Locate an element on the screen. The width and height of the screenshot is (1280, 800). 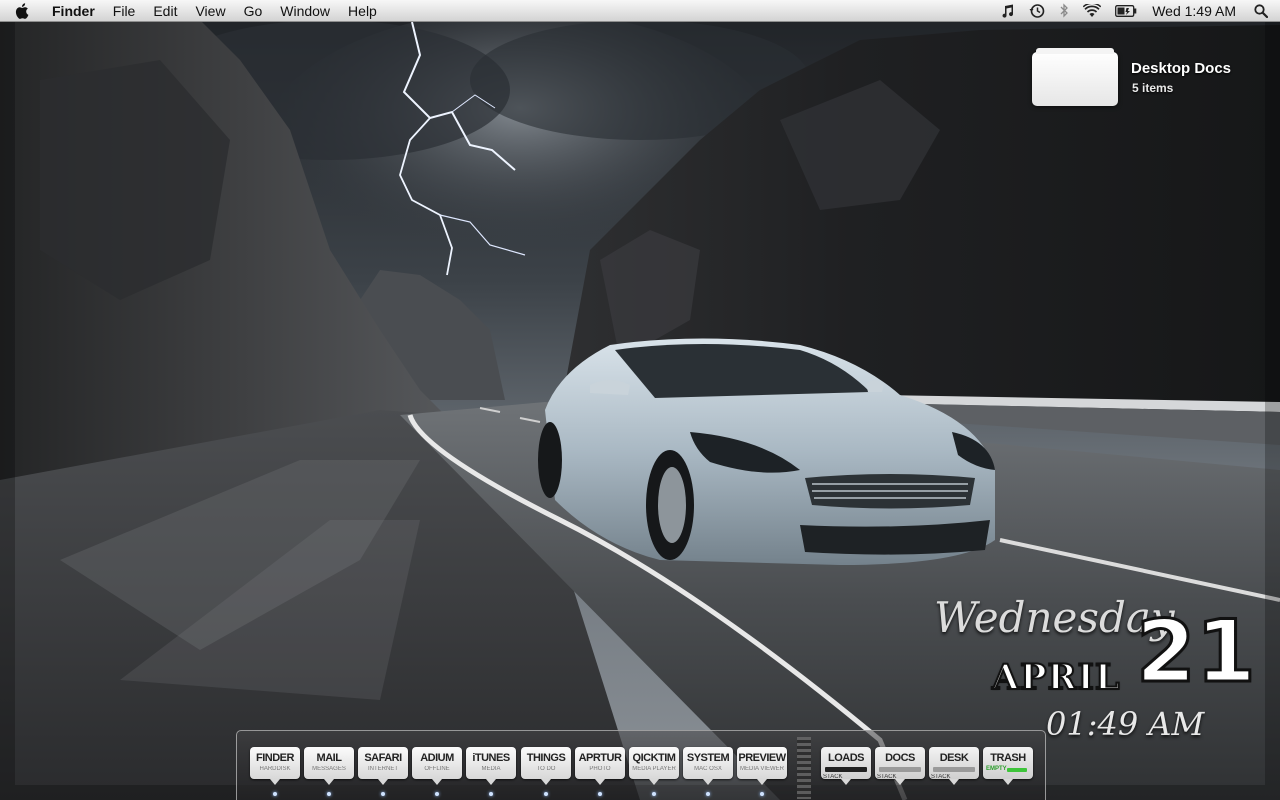
stack-folder-icon is located at coordinates (1075, 77).